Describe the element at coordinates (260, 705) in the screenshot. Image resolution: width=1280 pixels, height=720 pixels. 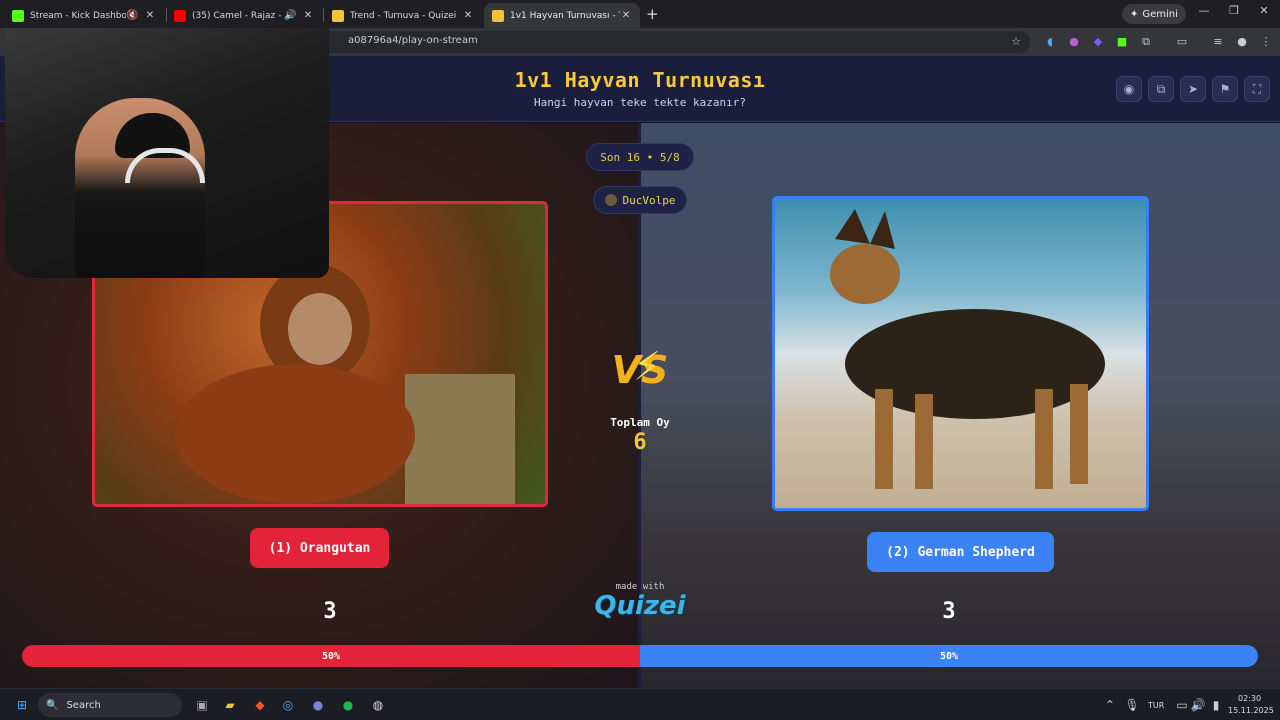
I see `brave-icon: ◆` at that location.